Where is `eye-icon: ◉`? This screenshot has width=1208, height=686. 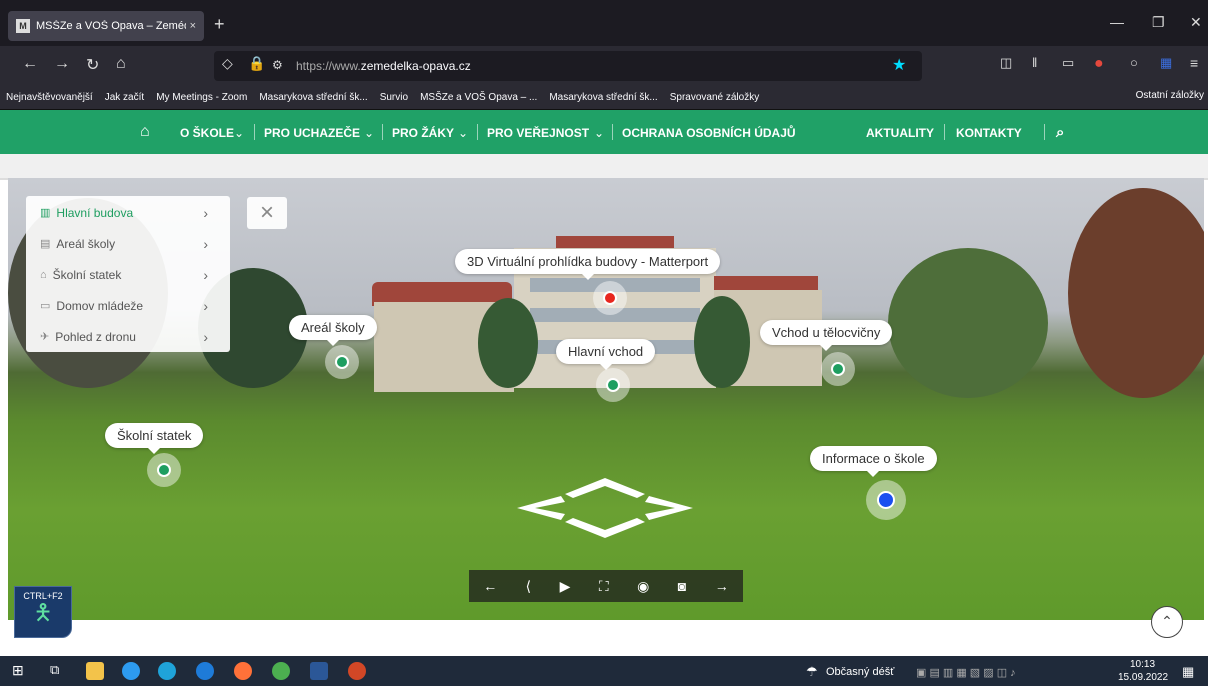
eye-icon: ◉ is located at coordinates (643, 586).